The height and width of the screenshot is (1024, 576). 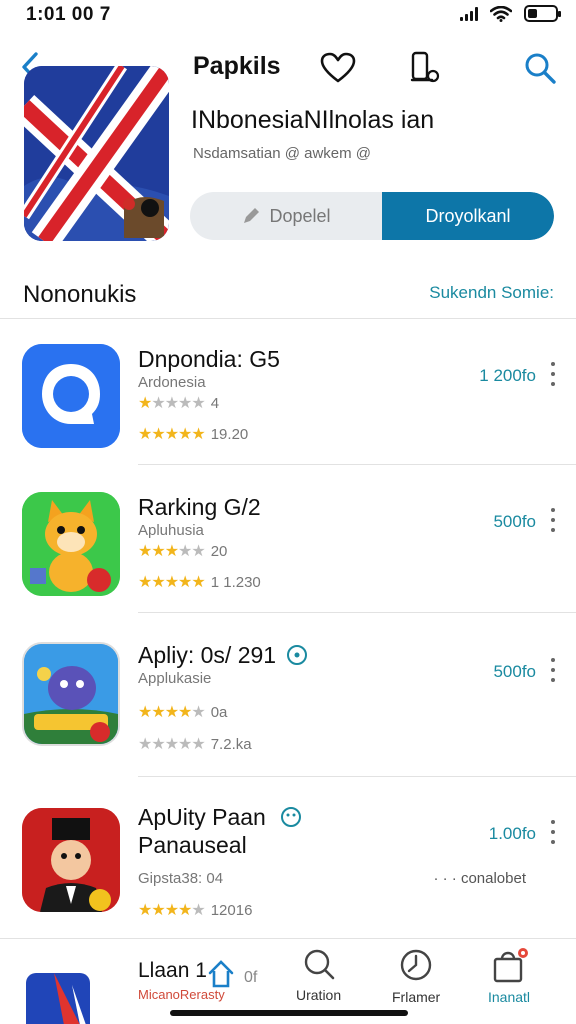 I want to click on action-segment: Dopelel Droyolkanl, so click(x=372, y=216).